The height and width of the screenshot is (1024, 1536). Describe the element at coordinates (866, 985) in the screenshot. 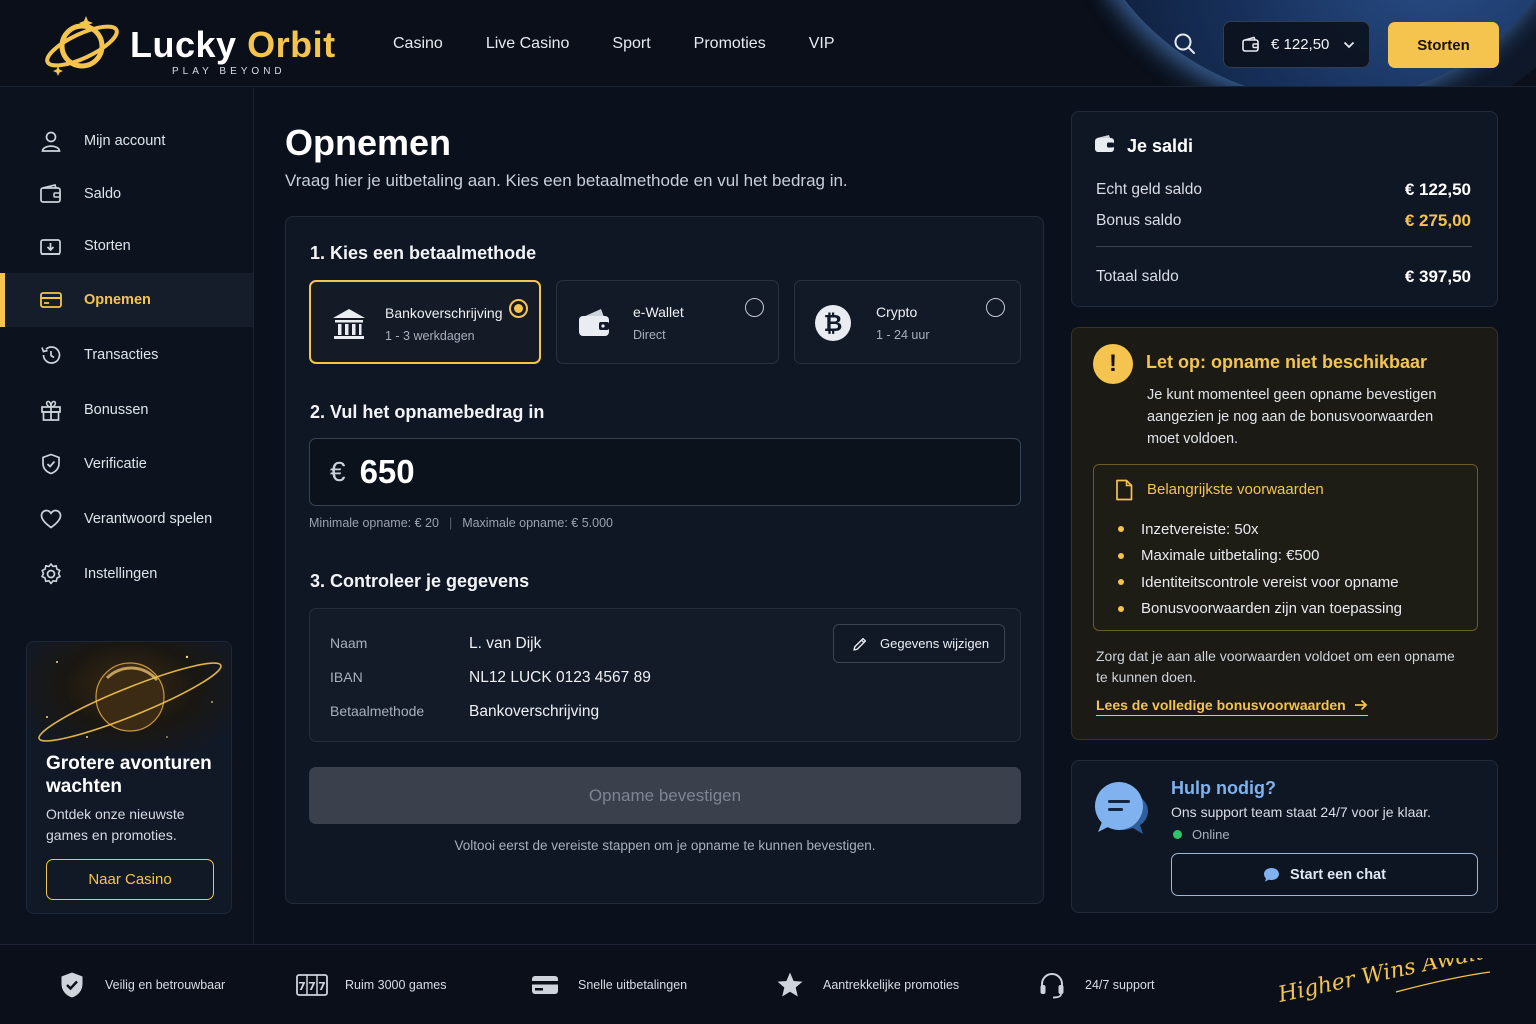

I see `footer-feature-promos: Aantrekkelijke promoties` at that location.